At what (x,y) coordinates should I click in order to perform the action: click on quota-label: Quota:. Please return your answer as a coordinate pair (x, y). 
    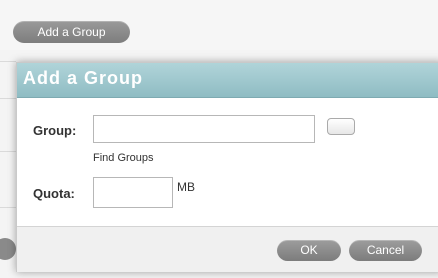
    Looking at the image, I should click on (54, 193).